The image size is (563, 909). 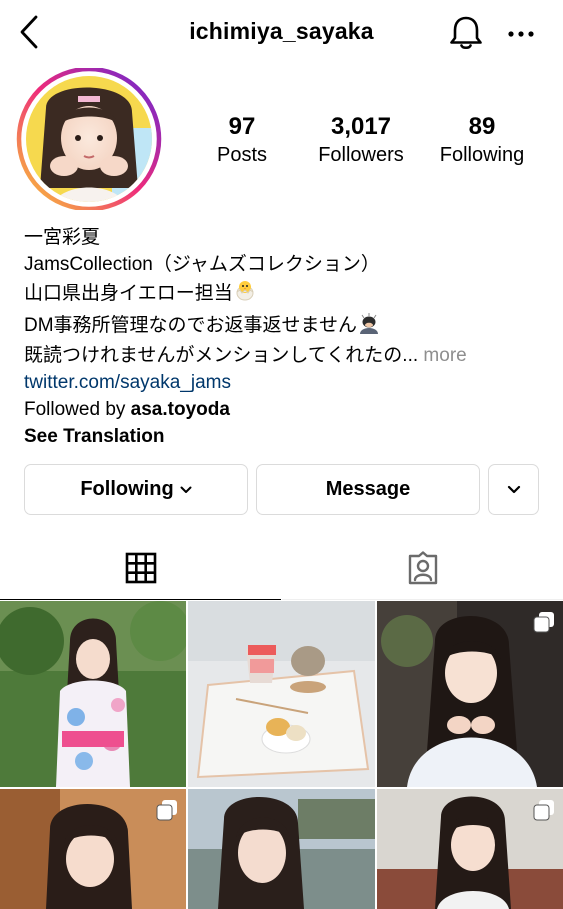 I want to click on person-bowing-icon, so click(x=369, y=326).